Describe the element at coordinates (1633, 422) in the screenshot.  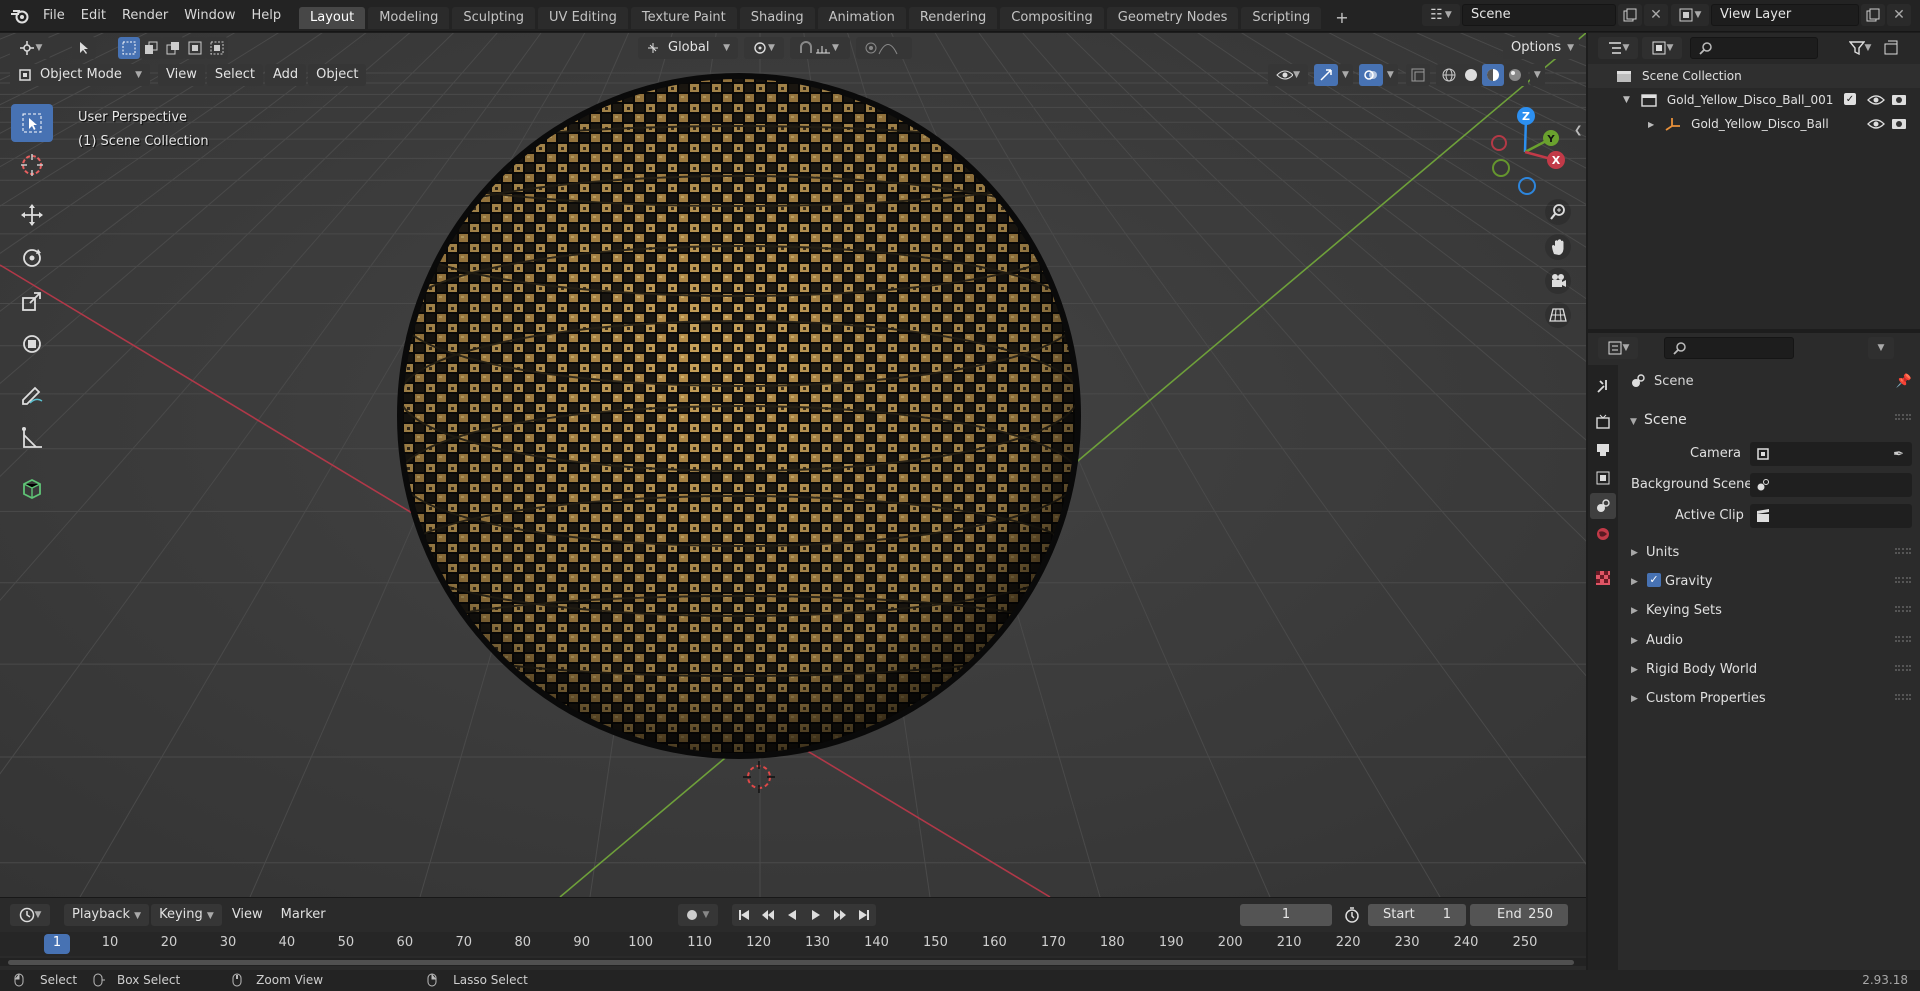
I see `scene-panel-collapse-icon: ▼` at that location.